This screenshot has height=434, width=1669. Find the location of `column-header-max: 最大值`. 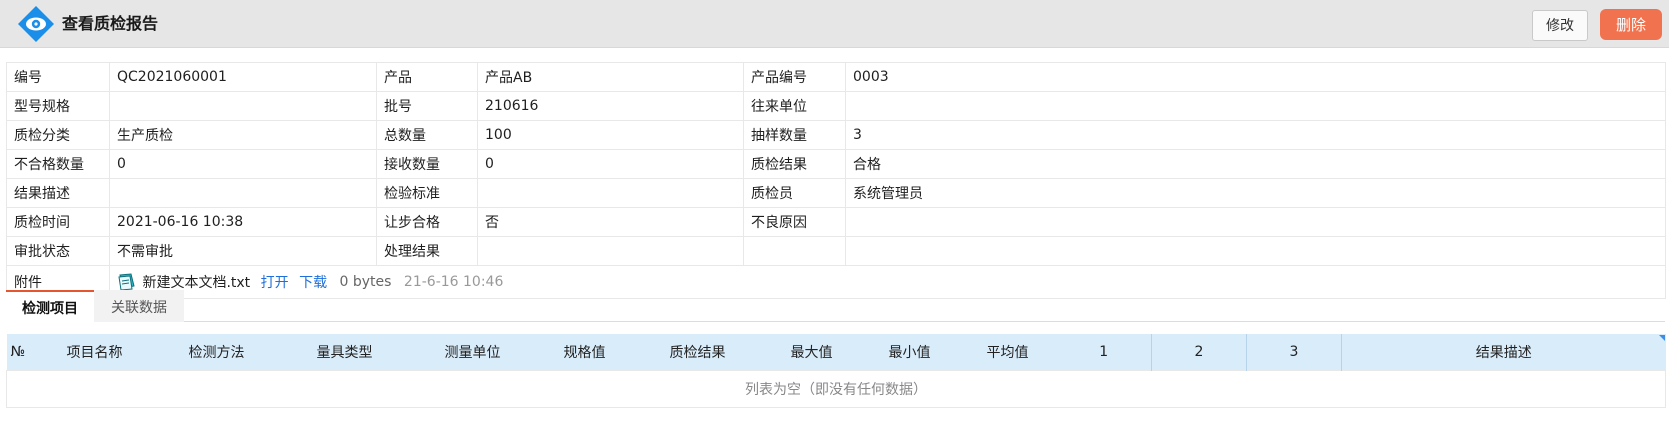

column-header-max: 最大值 is located at coordinates (811, 352).